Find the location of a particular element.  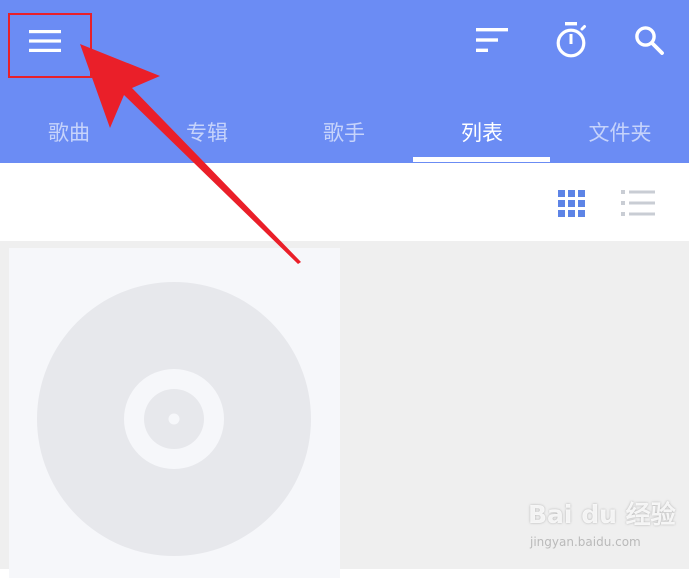

watermark: Bai du 经验 jingyan.baidu.com is located at coordinates (608, 525).